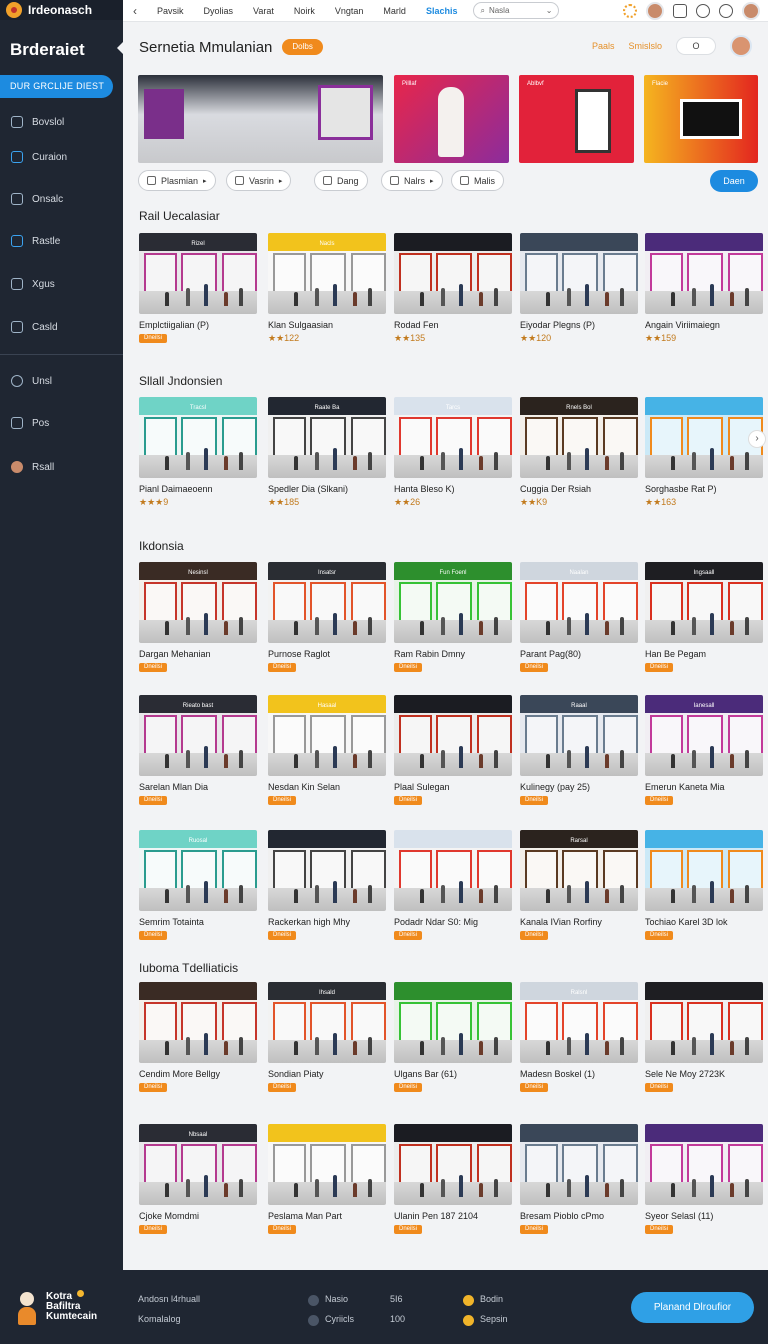  Describe the element at coordinates (726, 10) in the screenshot. I see `clock-icon` at that location.